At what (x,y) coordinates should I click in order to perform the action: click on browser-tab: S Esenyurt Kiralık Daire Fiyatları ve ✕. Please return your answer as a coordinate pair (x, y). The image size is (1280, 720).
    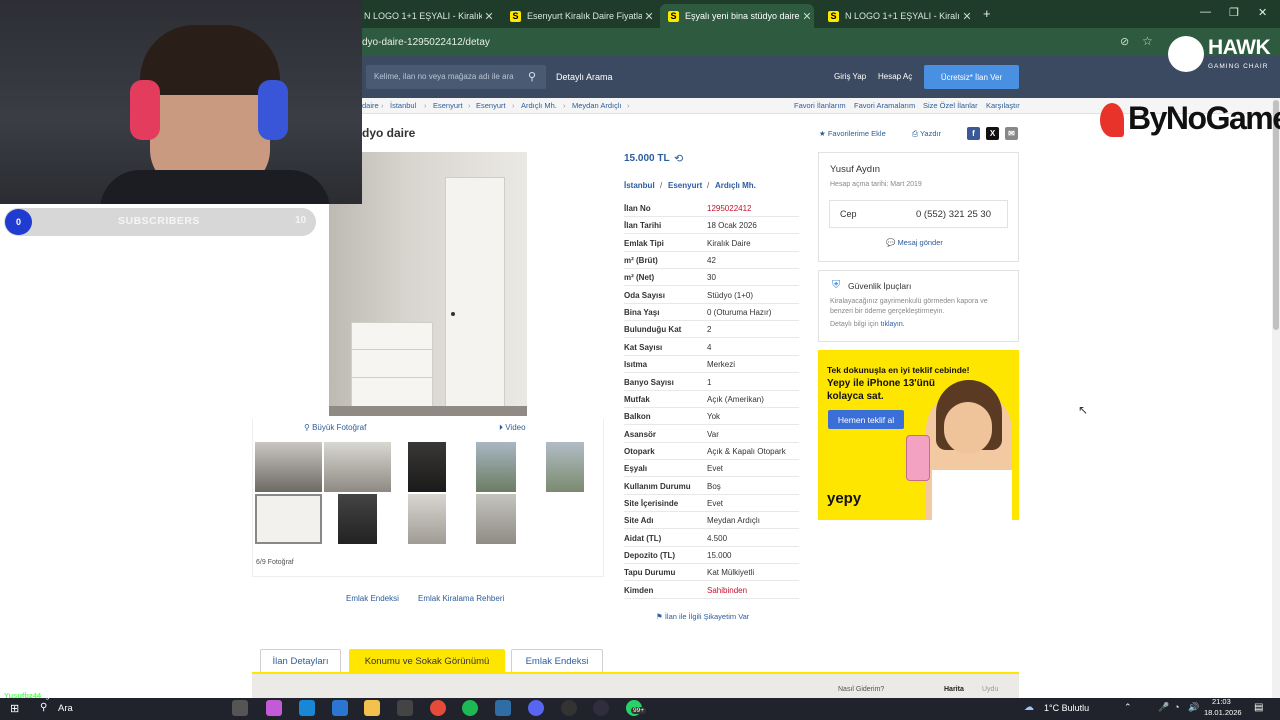
    Looking at the image, I should click on (579, 16).